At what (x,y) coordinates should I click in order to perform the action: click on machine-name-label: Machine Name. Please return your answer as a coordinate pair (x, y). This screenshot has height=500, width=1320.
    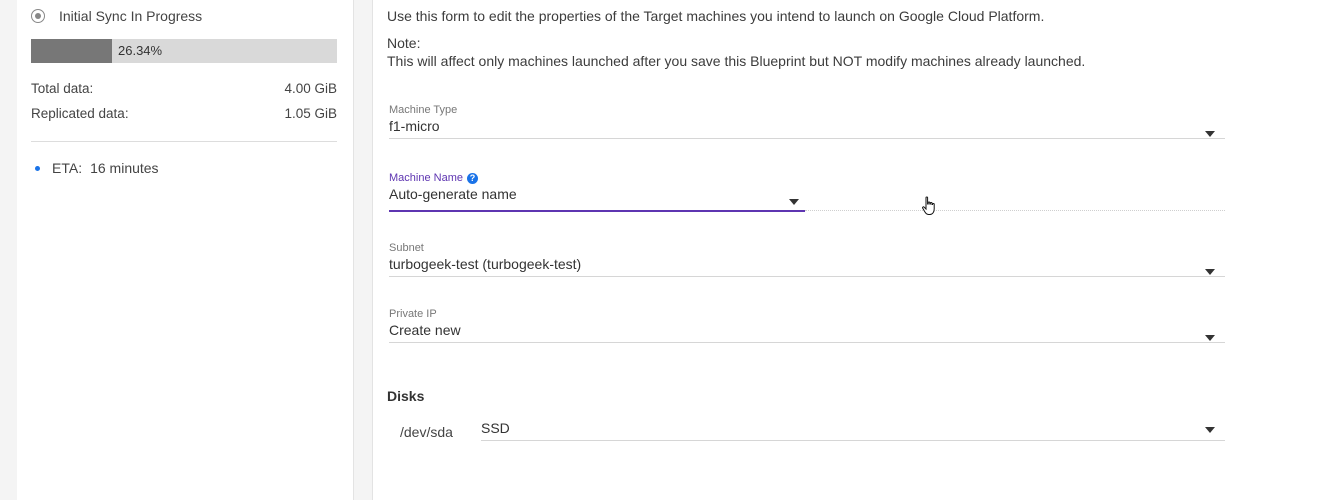
    Looking at the image, I should click on (426, 178).